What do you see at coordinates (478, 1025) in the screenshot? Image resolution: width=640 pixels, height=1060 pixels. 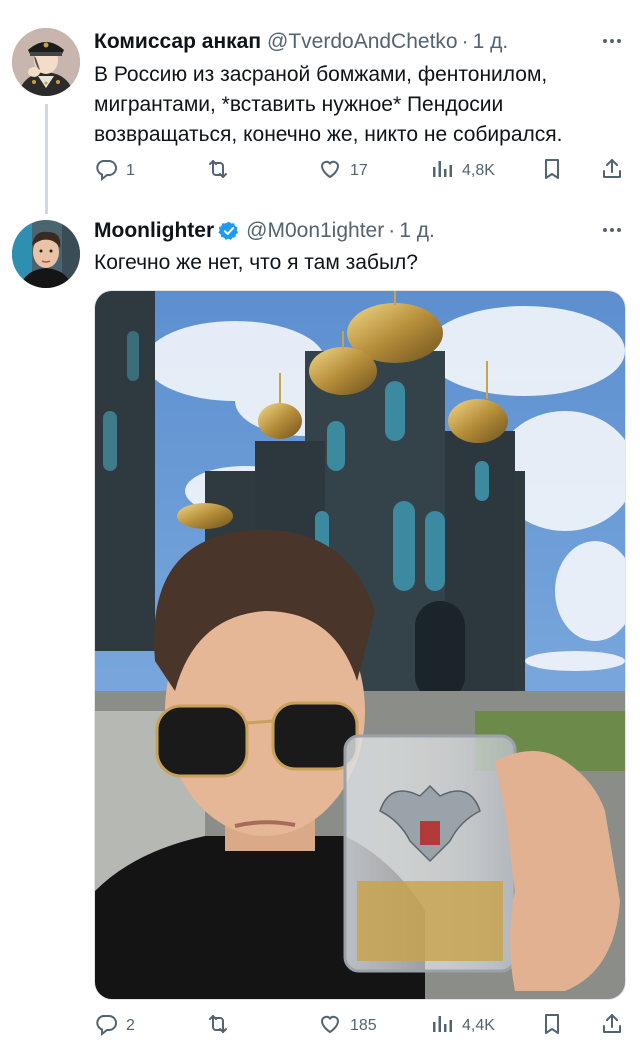 I see `views-count: 4,4K` at bounding box center [478, 1025].